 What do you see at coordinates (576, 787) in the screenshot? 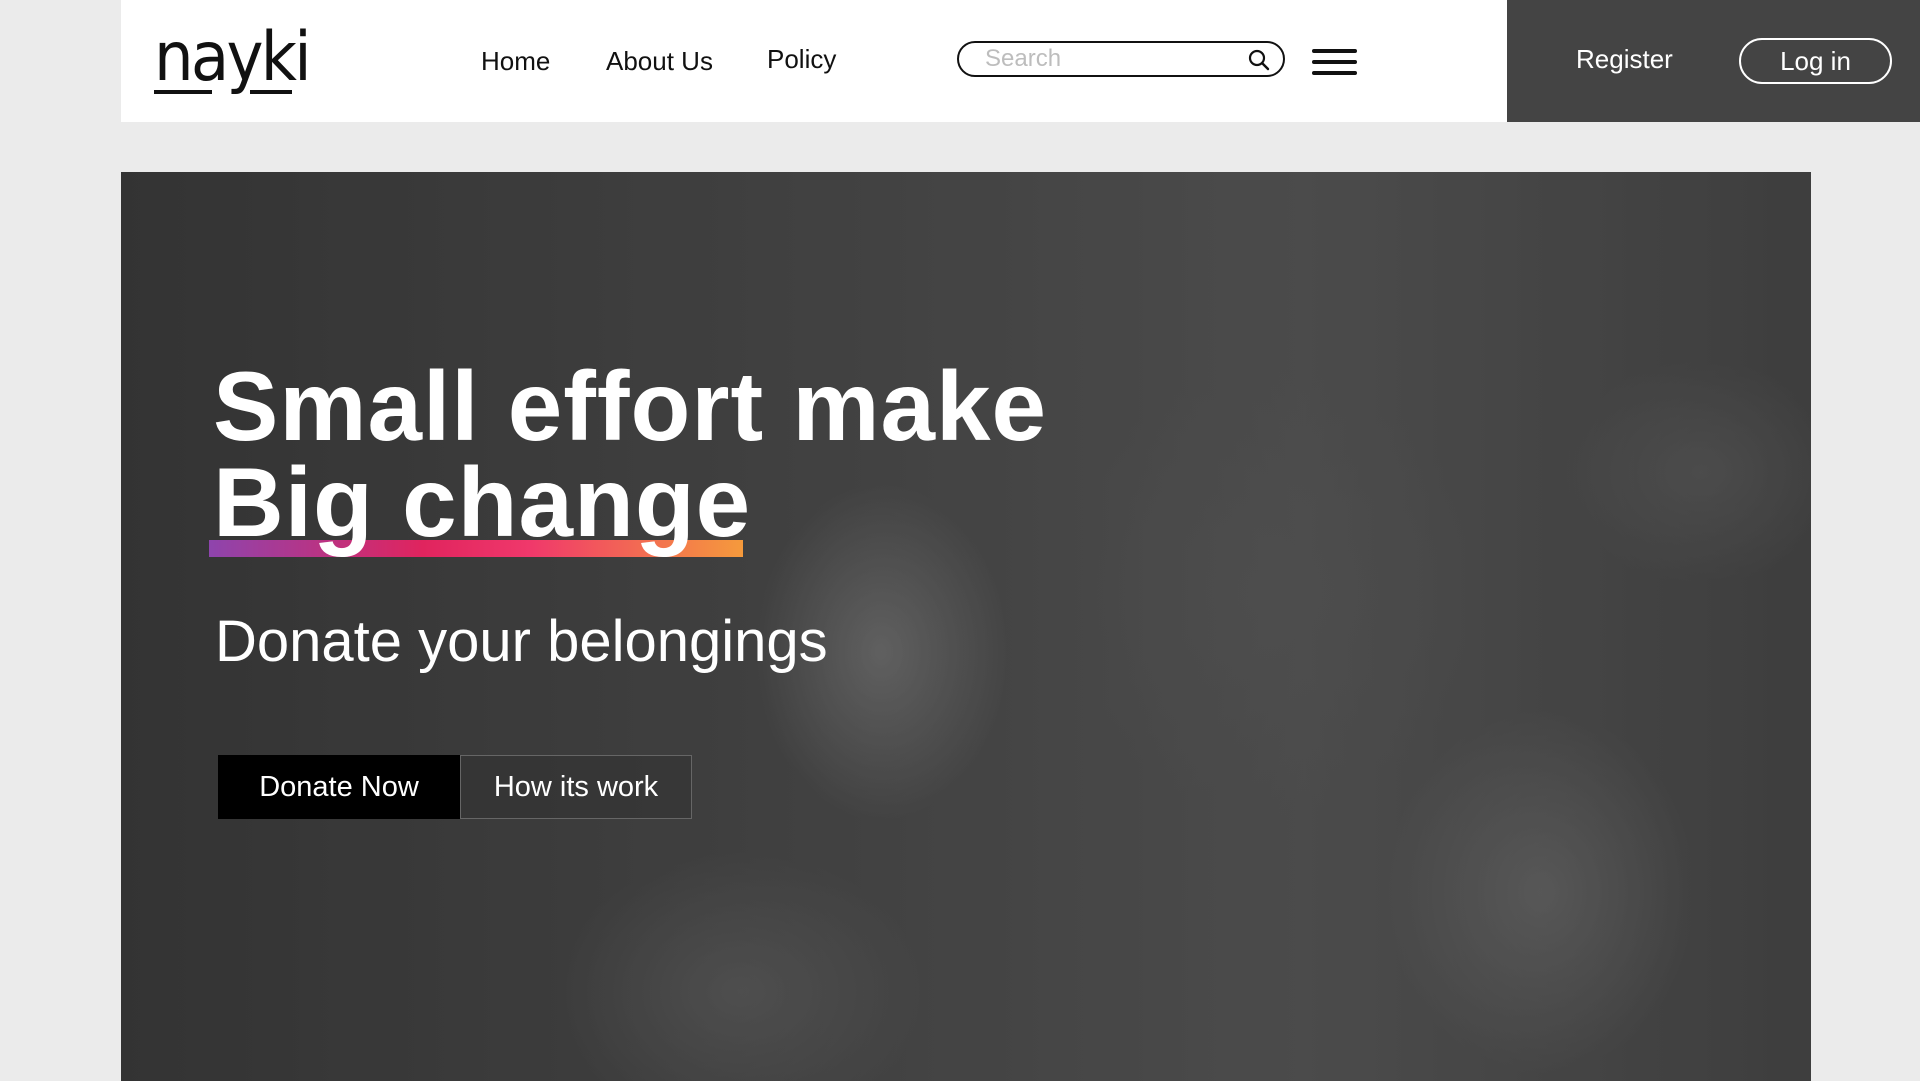
I see `how-it-works-button: How its work` at bounding box center [576, 787].